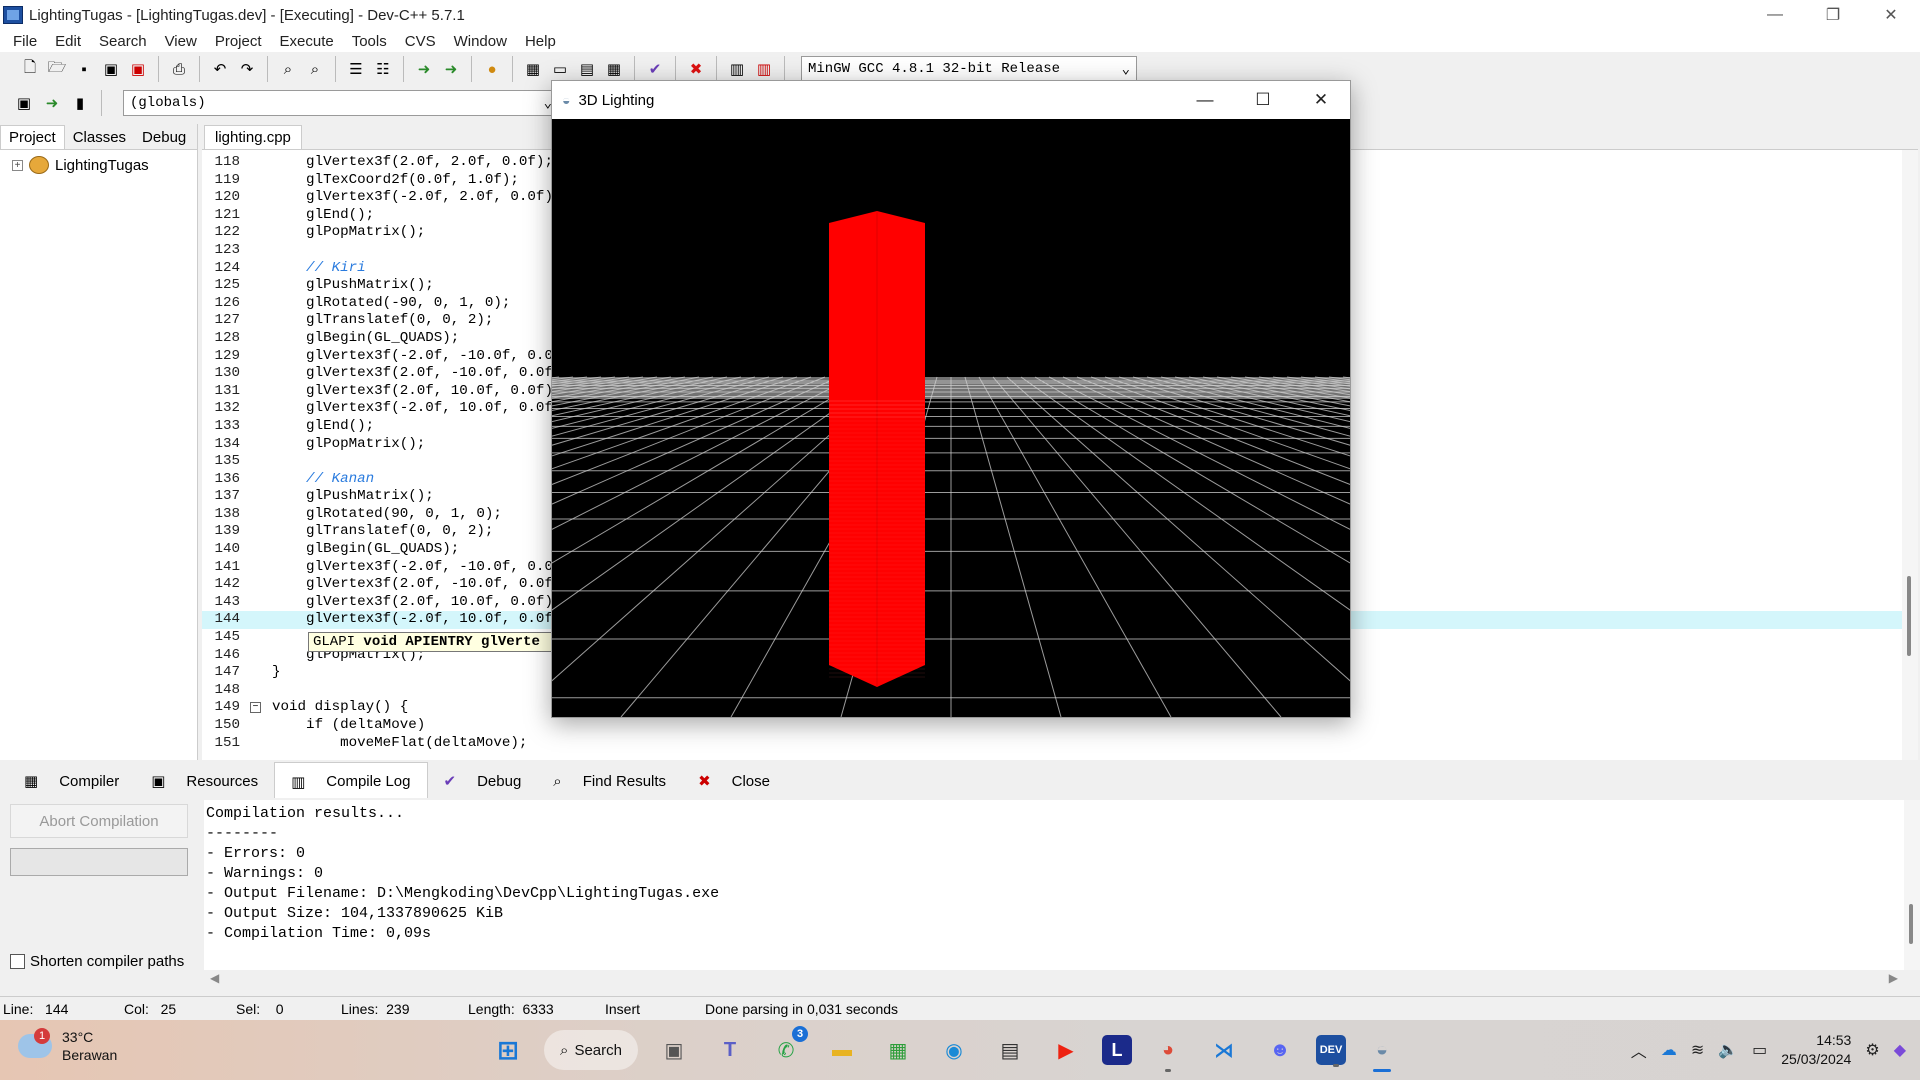 This screenshot has width=1920, height=1080. What do you see at coordinates (102, 165) in the screenshot?
I see `project-tree-root: LightingTugas` at bounding box center [102, 165].